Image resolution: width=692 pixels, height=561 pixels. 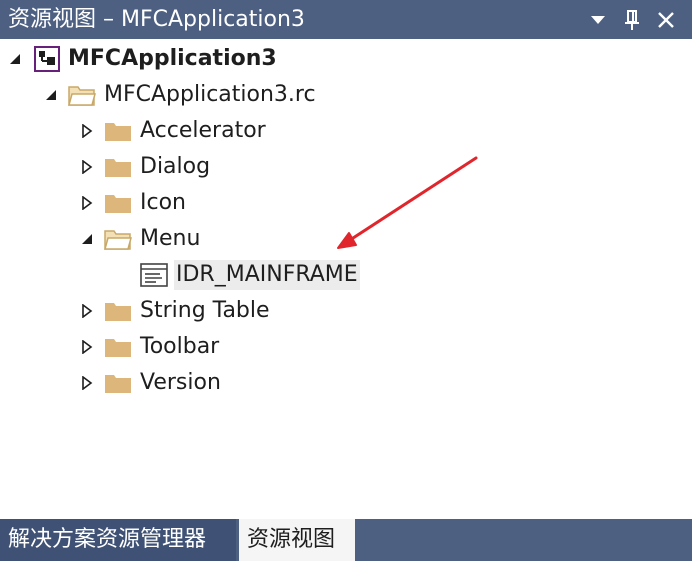 I want to click on folder-label: Menu, so click(x=170, y=238).